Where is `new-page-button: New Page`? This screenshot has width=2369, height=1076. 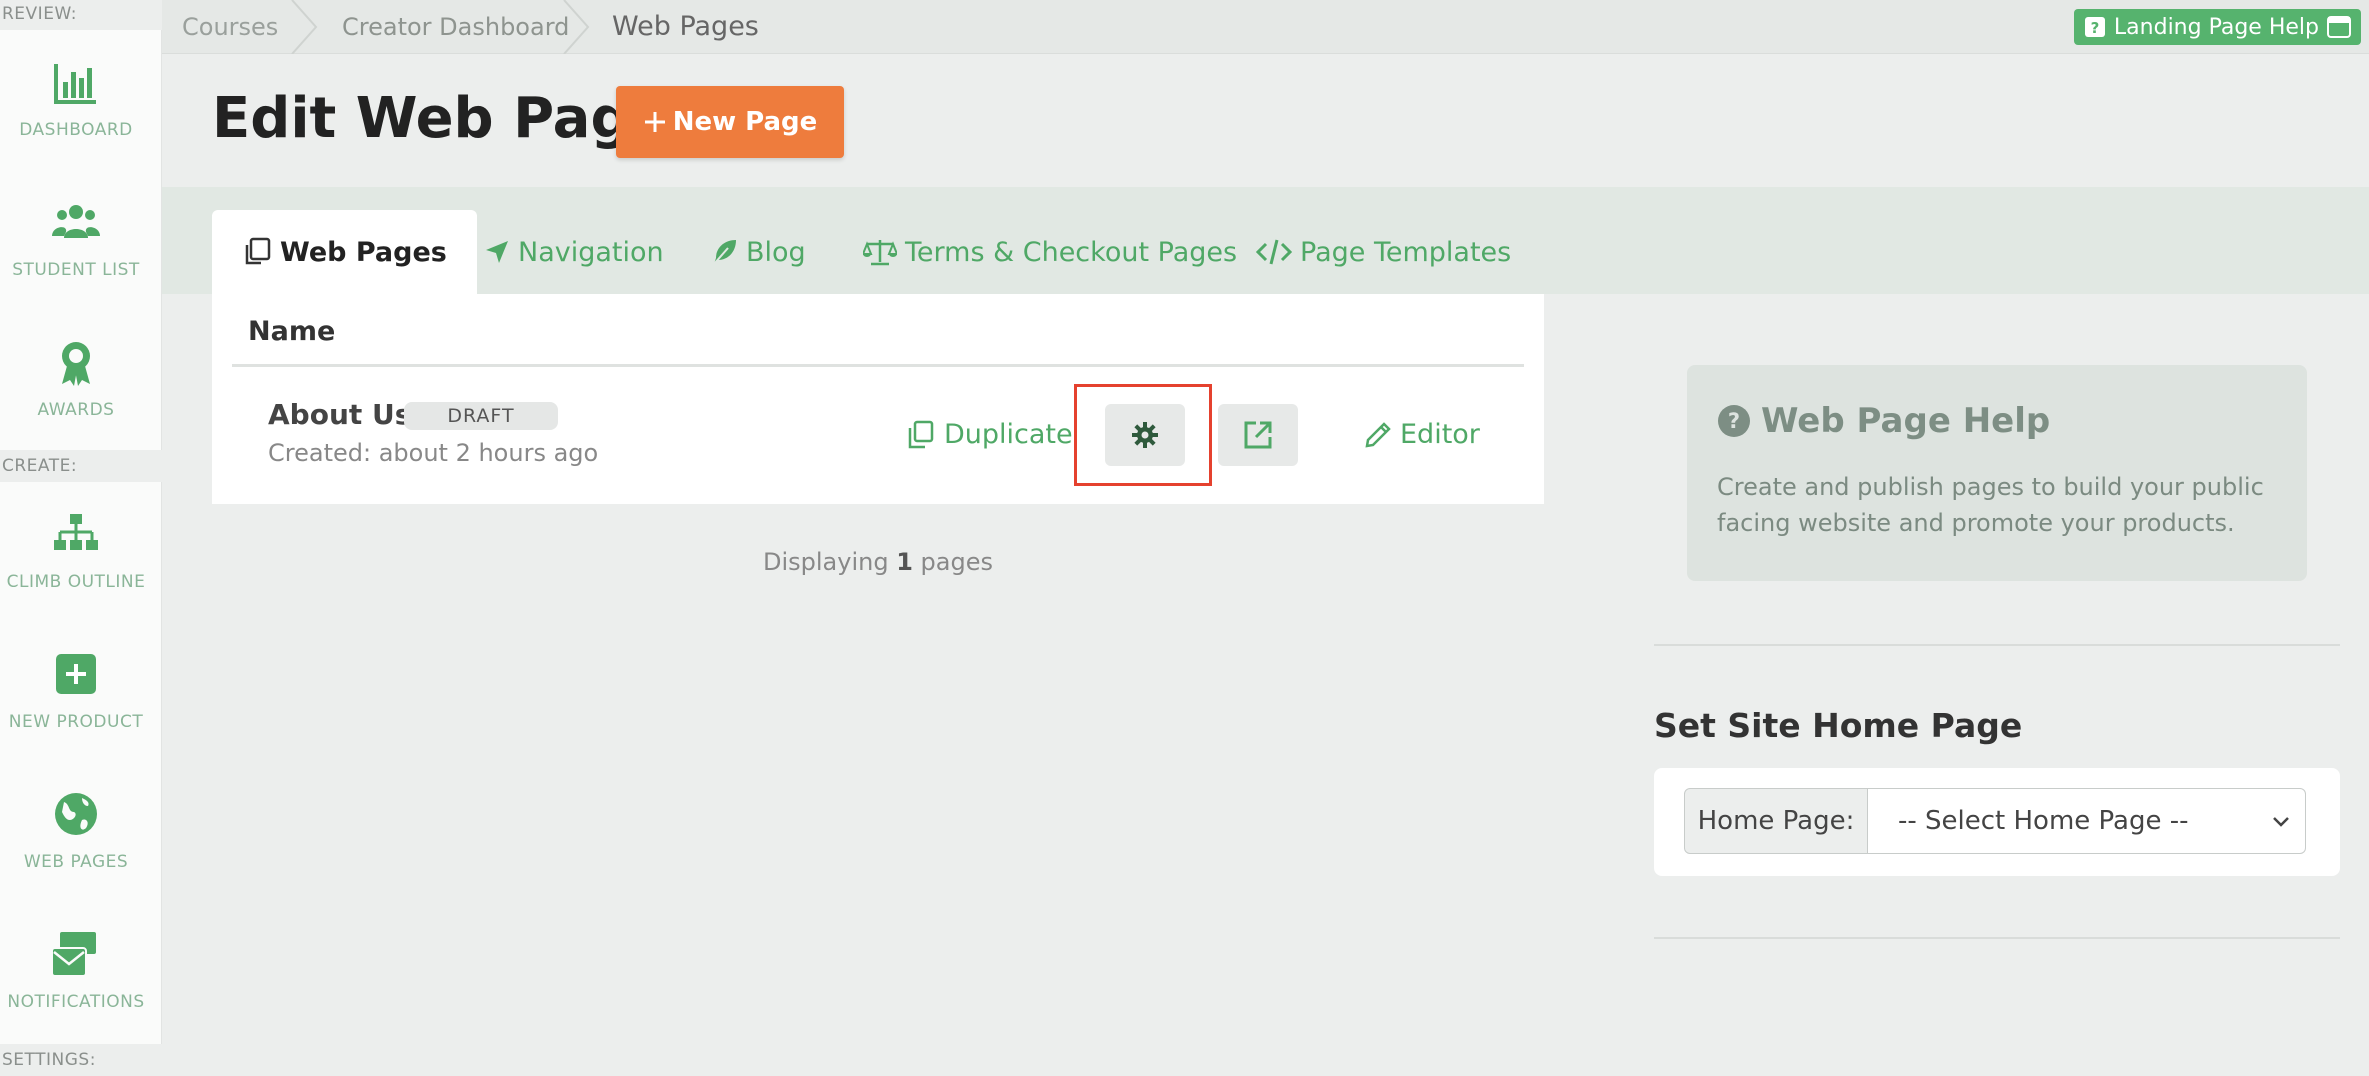 new-page-button: New Page is located at coordinates (730, 122).